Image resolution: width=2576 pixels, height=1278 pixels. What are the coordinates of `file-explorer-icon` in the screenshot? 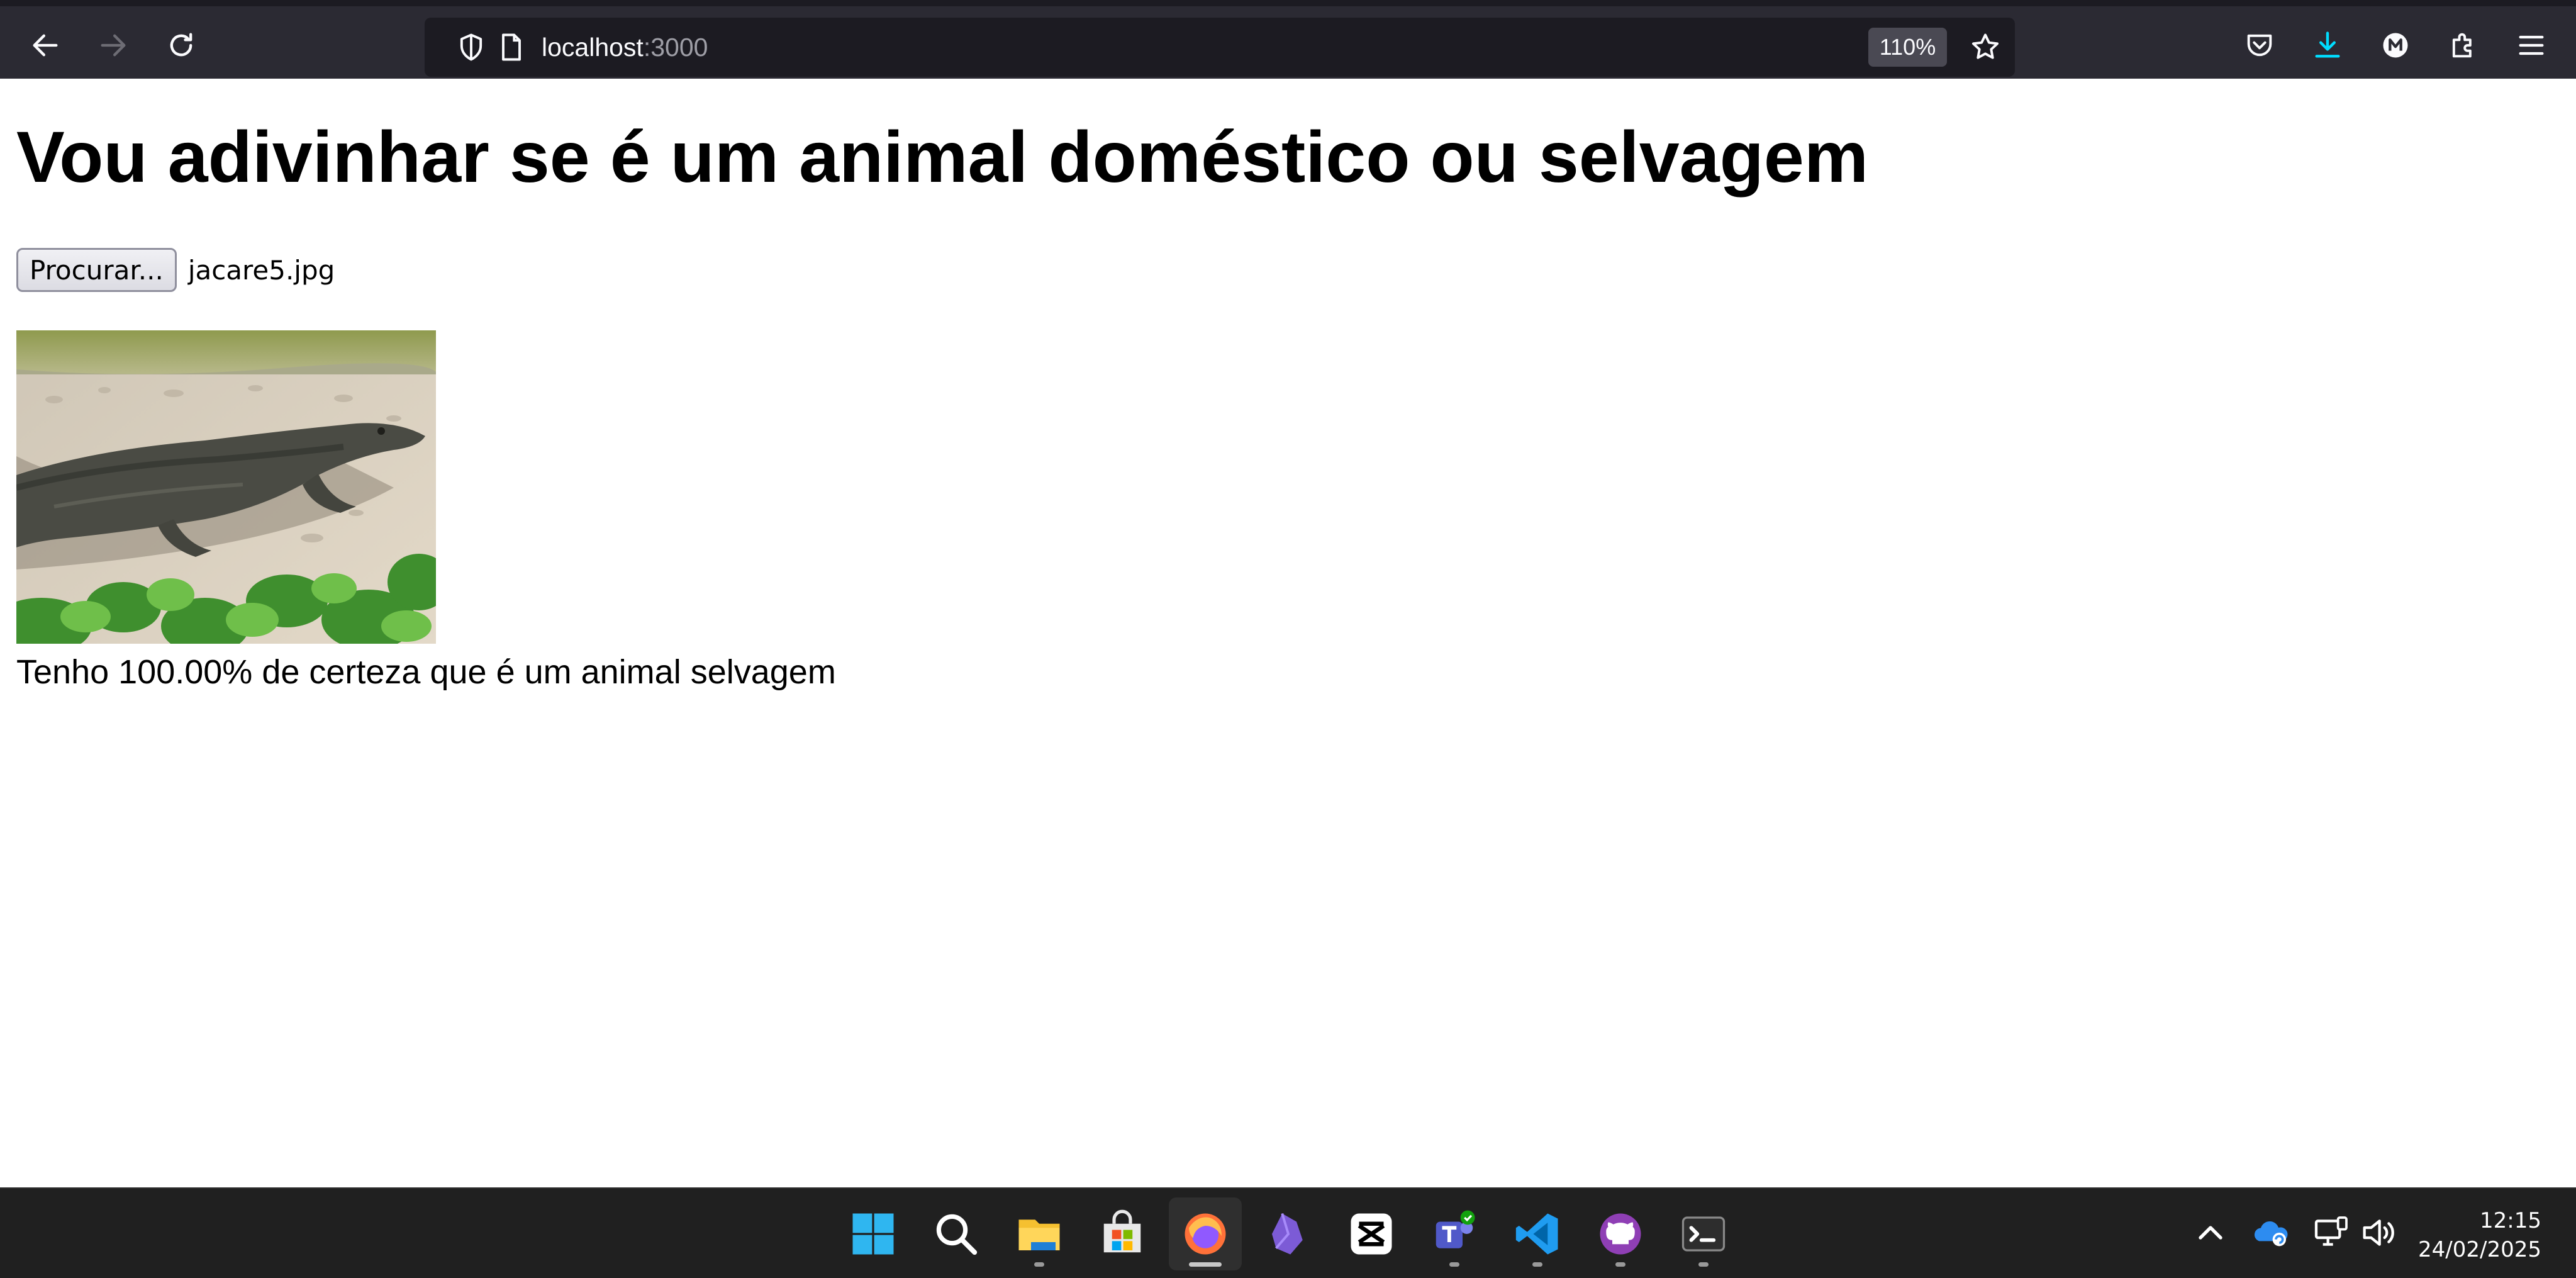 It's located at (1039, 1234).